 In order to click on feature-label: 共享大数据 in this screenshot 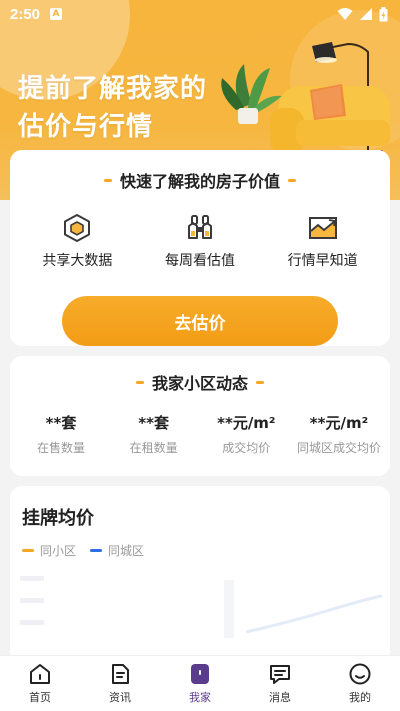, I will do `click(77, 261)`.